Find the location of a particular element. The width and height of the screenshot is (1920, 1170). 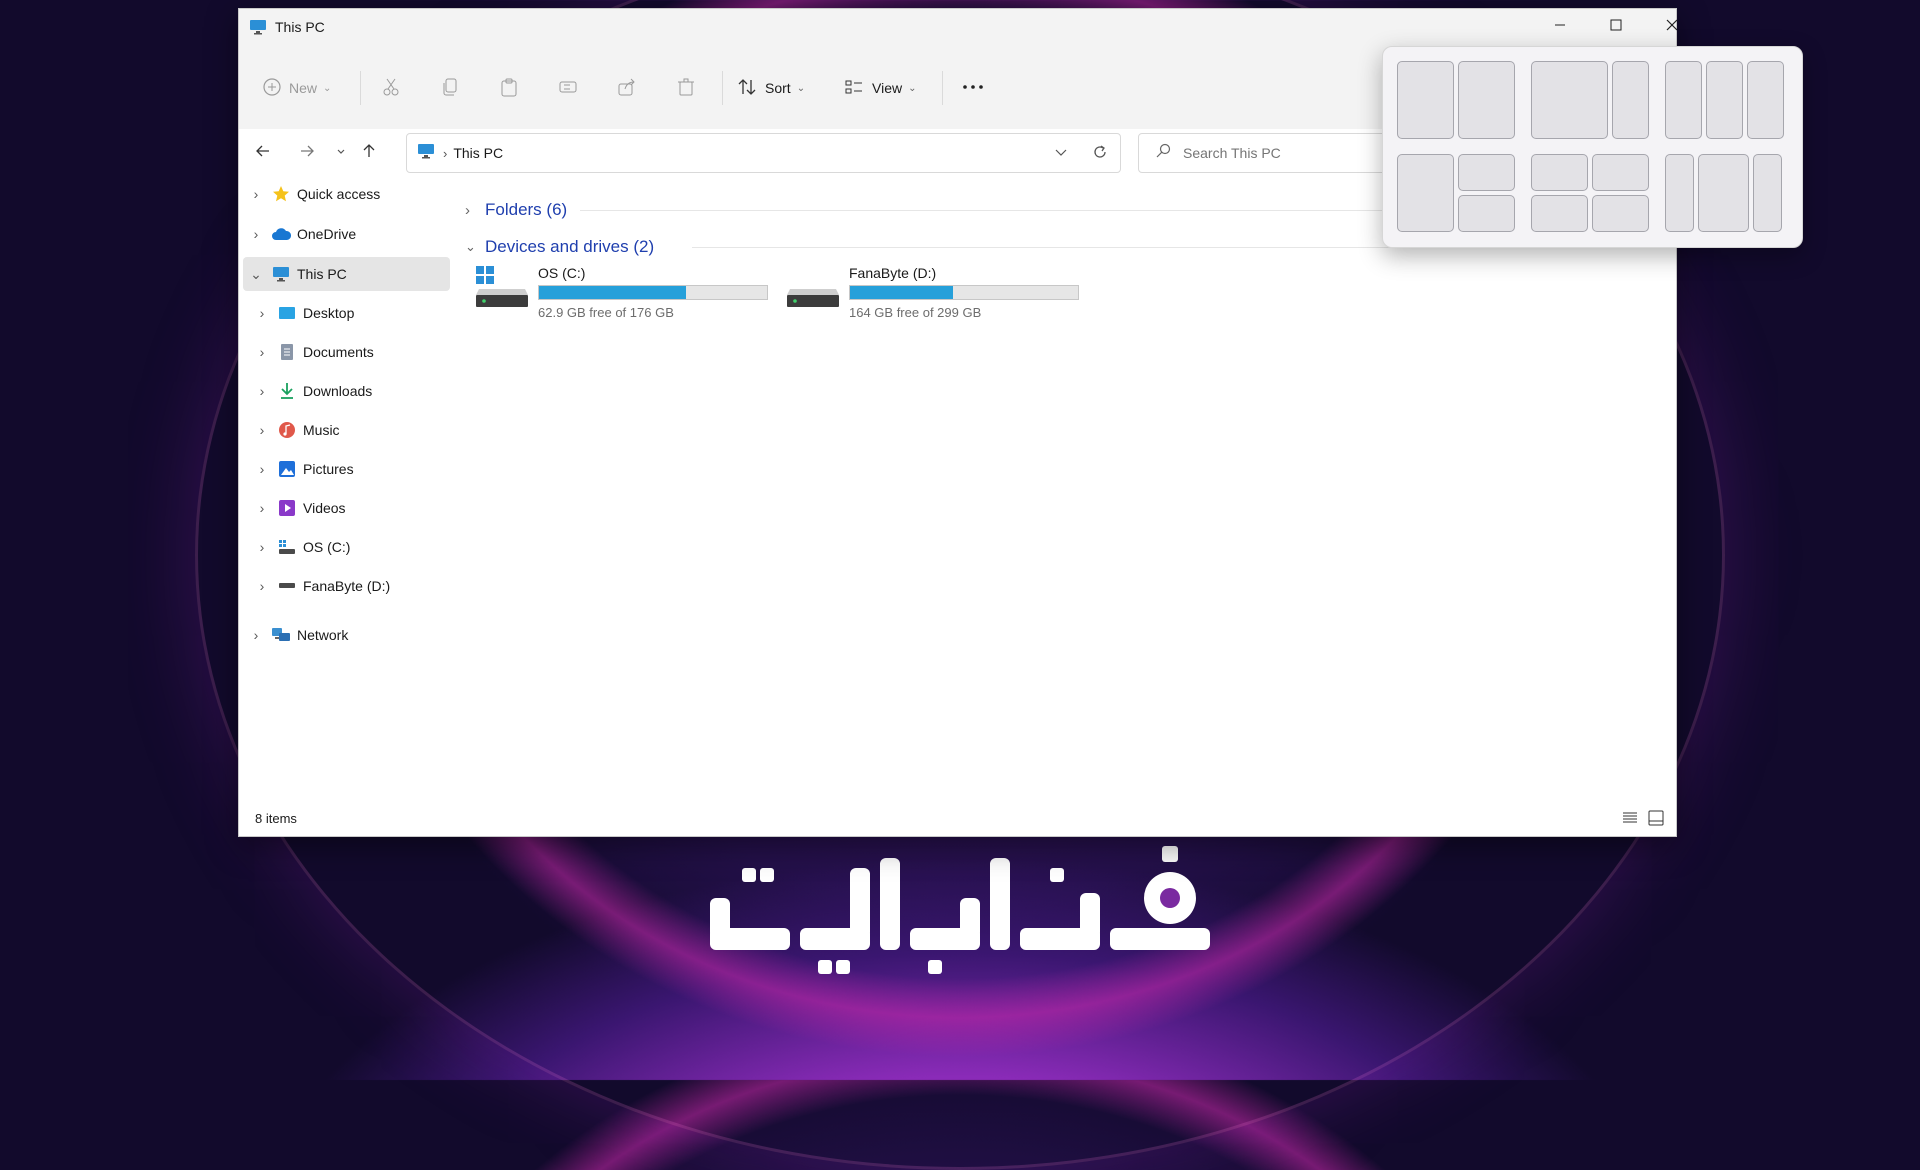

address-bar: › This PC is located at coordinates (763, 153).